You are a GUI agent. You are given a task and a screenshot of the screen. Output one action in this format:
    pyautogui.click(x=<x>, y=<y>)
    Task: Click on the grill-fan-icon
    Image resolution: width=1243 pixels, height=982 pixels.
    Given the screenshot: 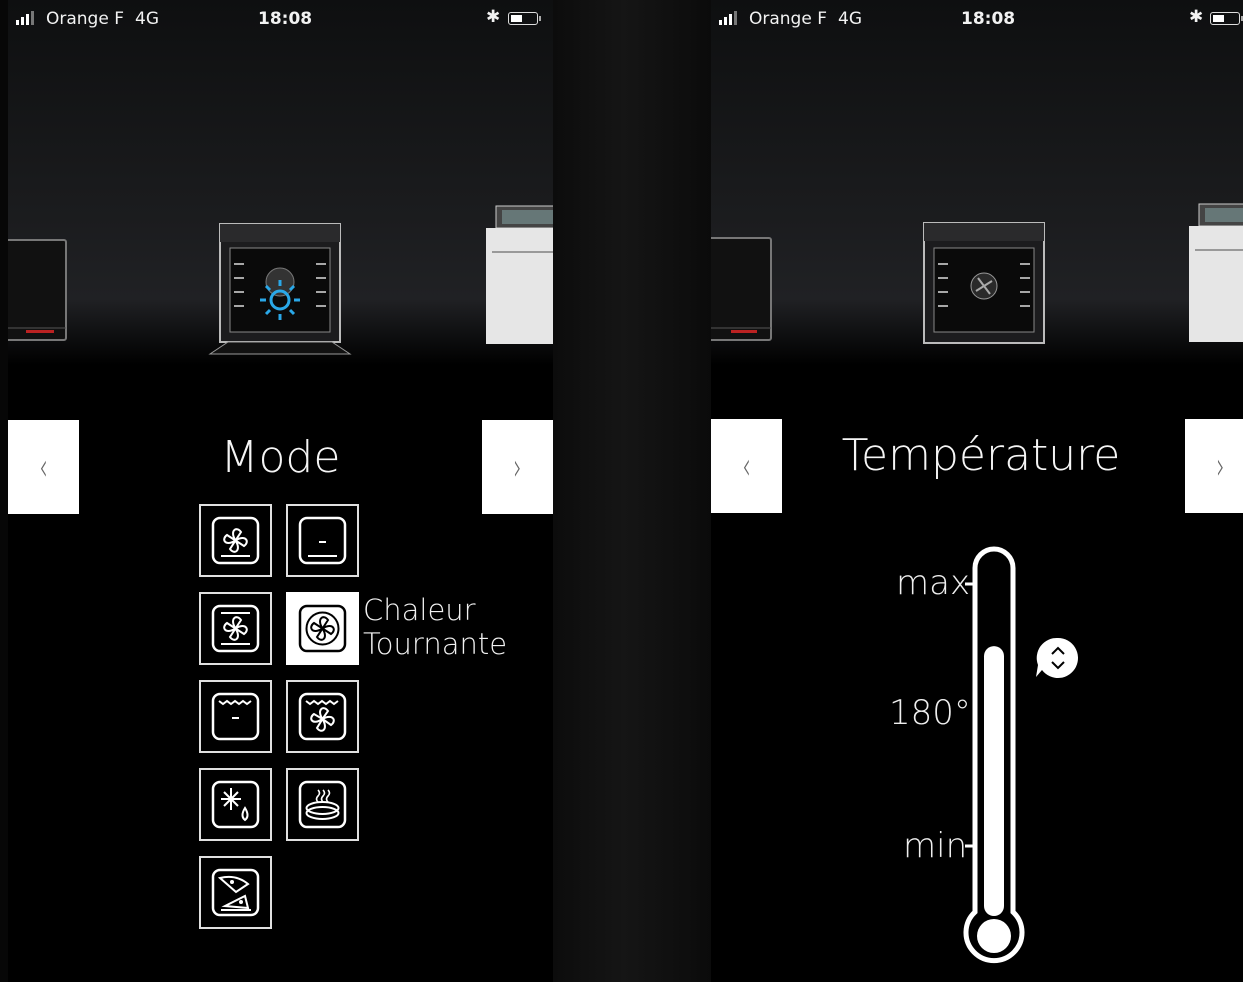 What is the action you would take?
    pyautogui.click(x=322, y=716)
    